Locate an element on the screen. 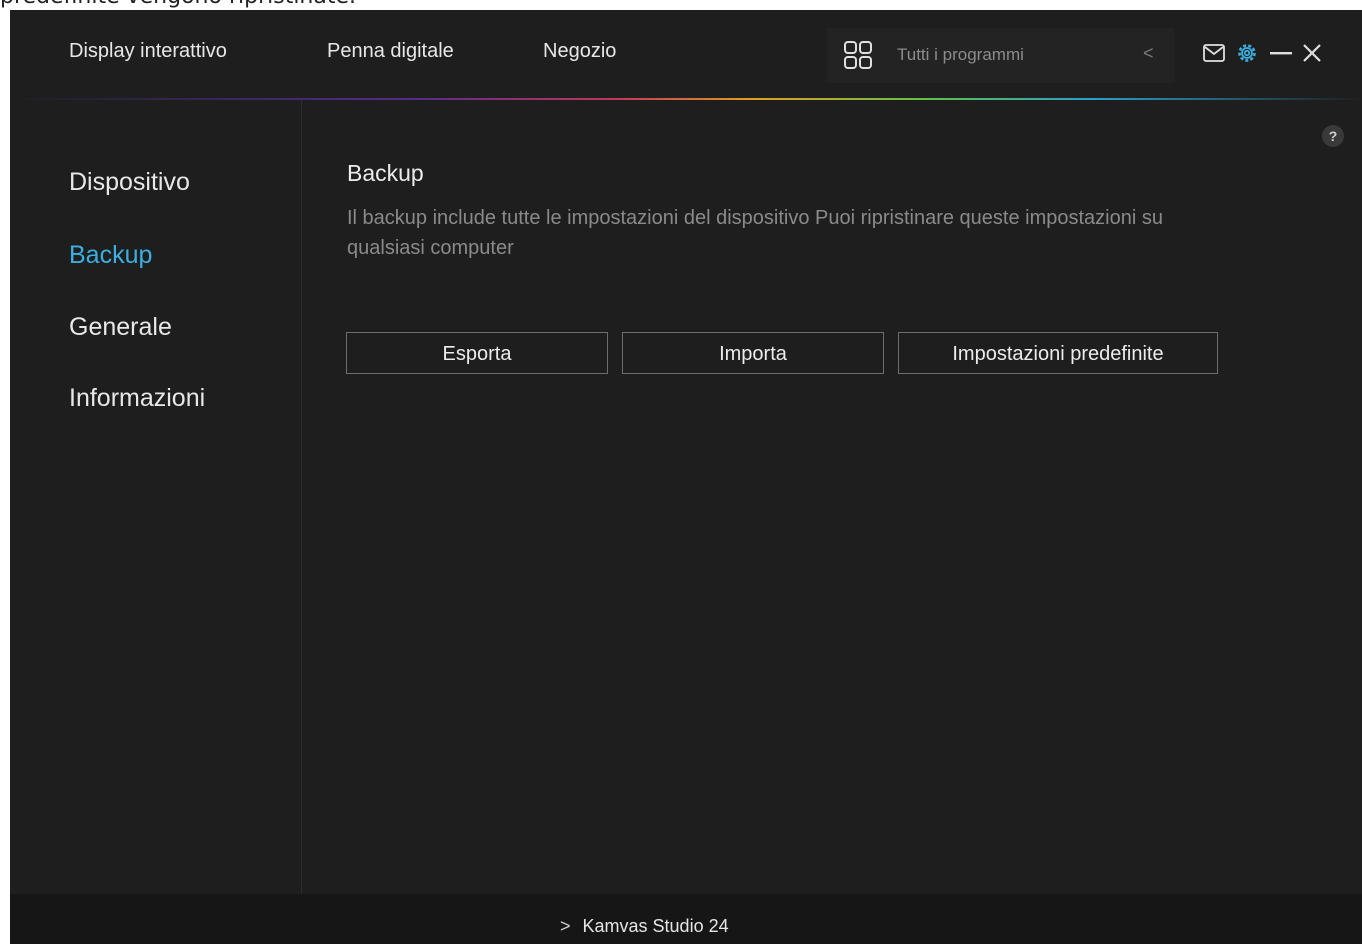 This screenshot has width=1362, height=944. device-selector: > Kamvas Studio 24 is located at coordinates (644, 926).